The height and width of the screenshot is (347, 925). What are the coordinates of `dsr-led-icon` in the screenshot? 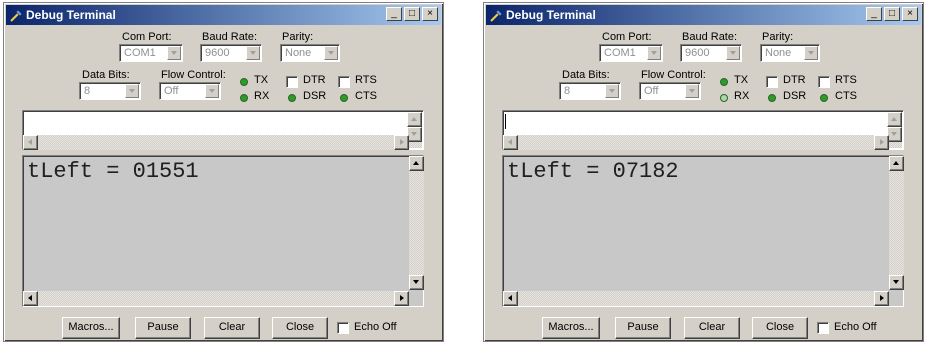 It's located at (292, 98).